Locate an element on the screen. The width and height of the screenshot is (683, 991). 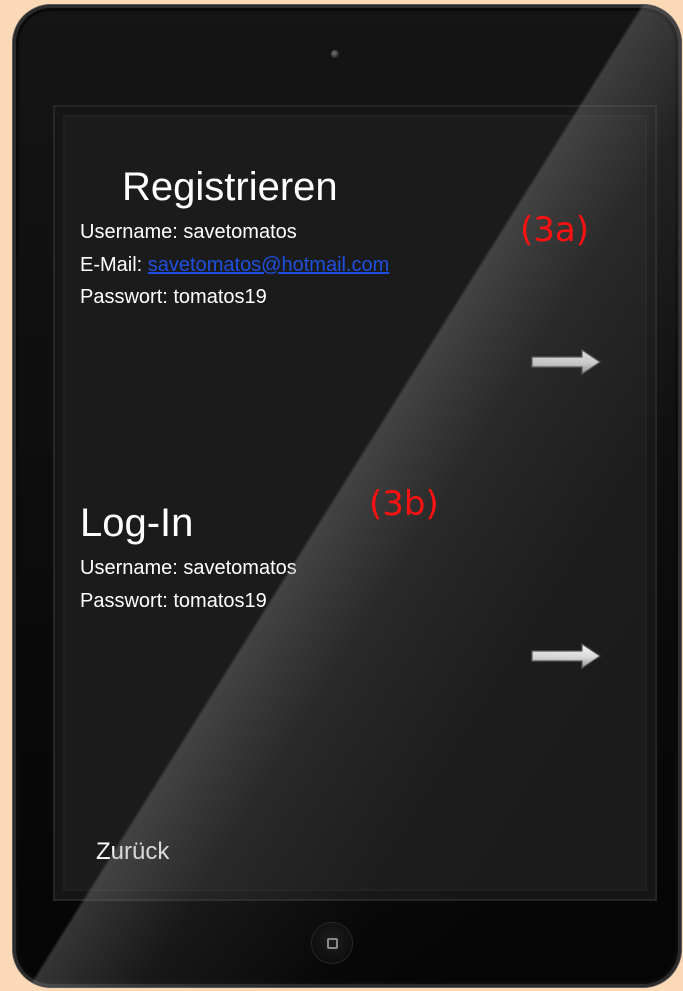
login-next-arrow-icon is located at coordinates (566, 656).